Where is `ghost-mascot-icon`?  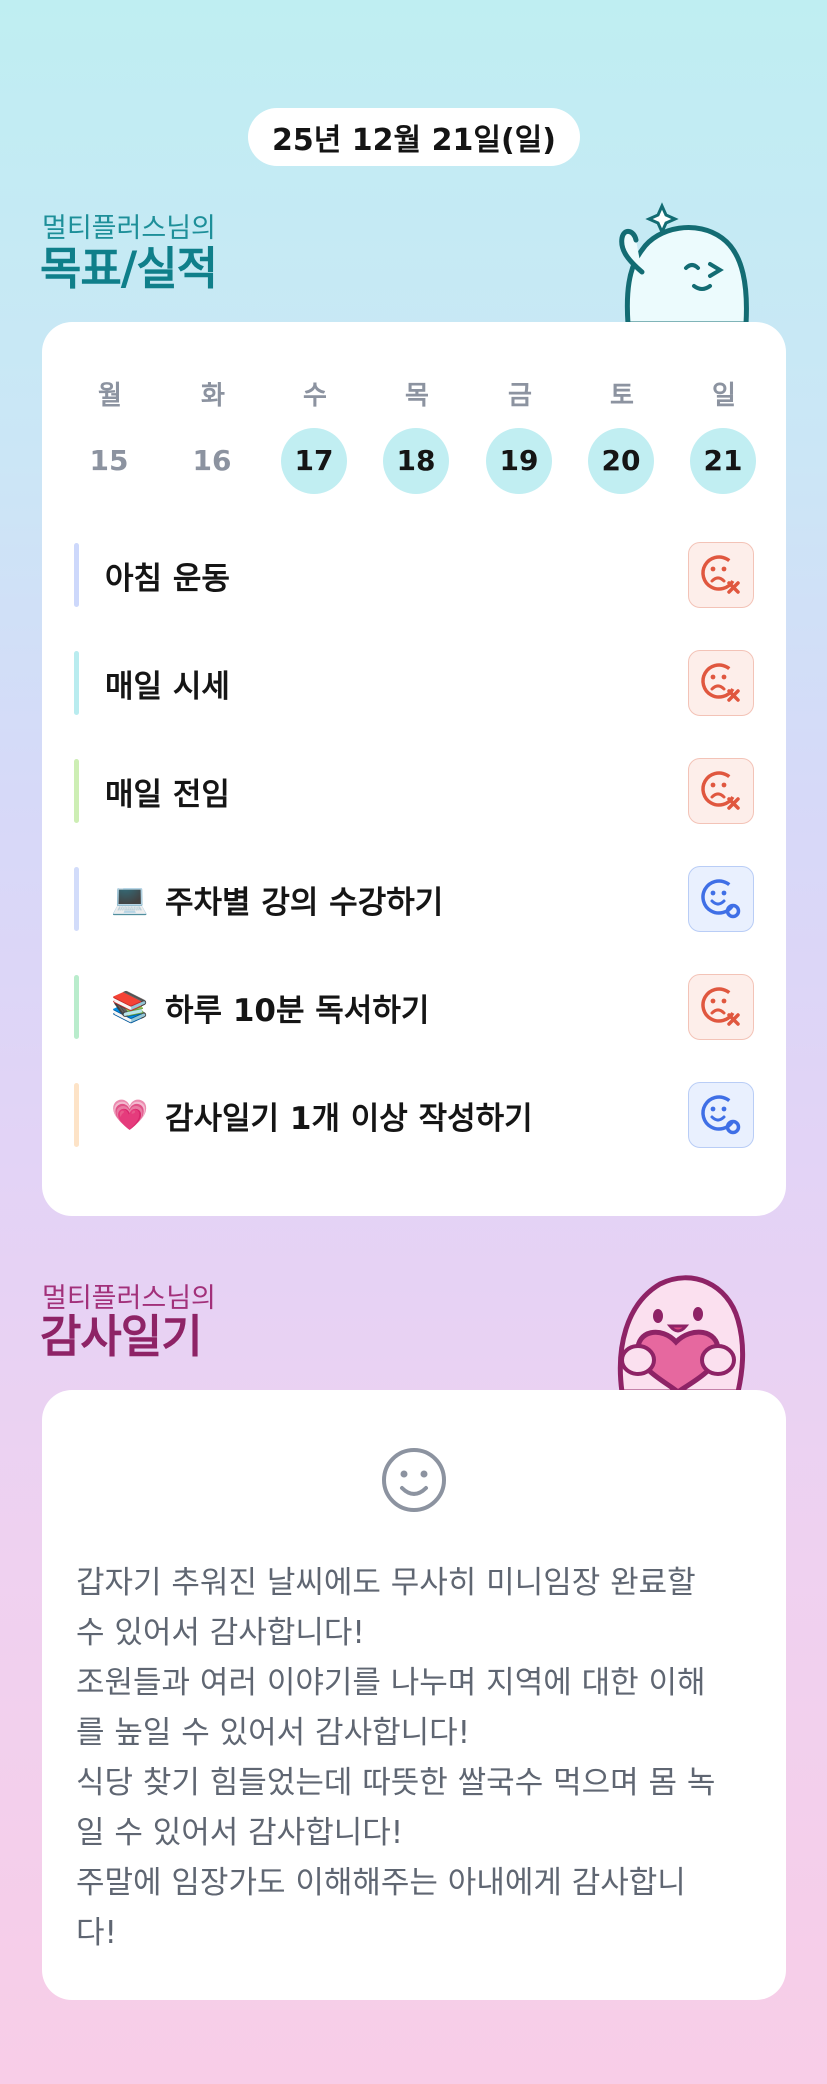
ghost-mascot-icon is located at coordinates (684, 263).